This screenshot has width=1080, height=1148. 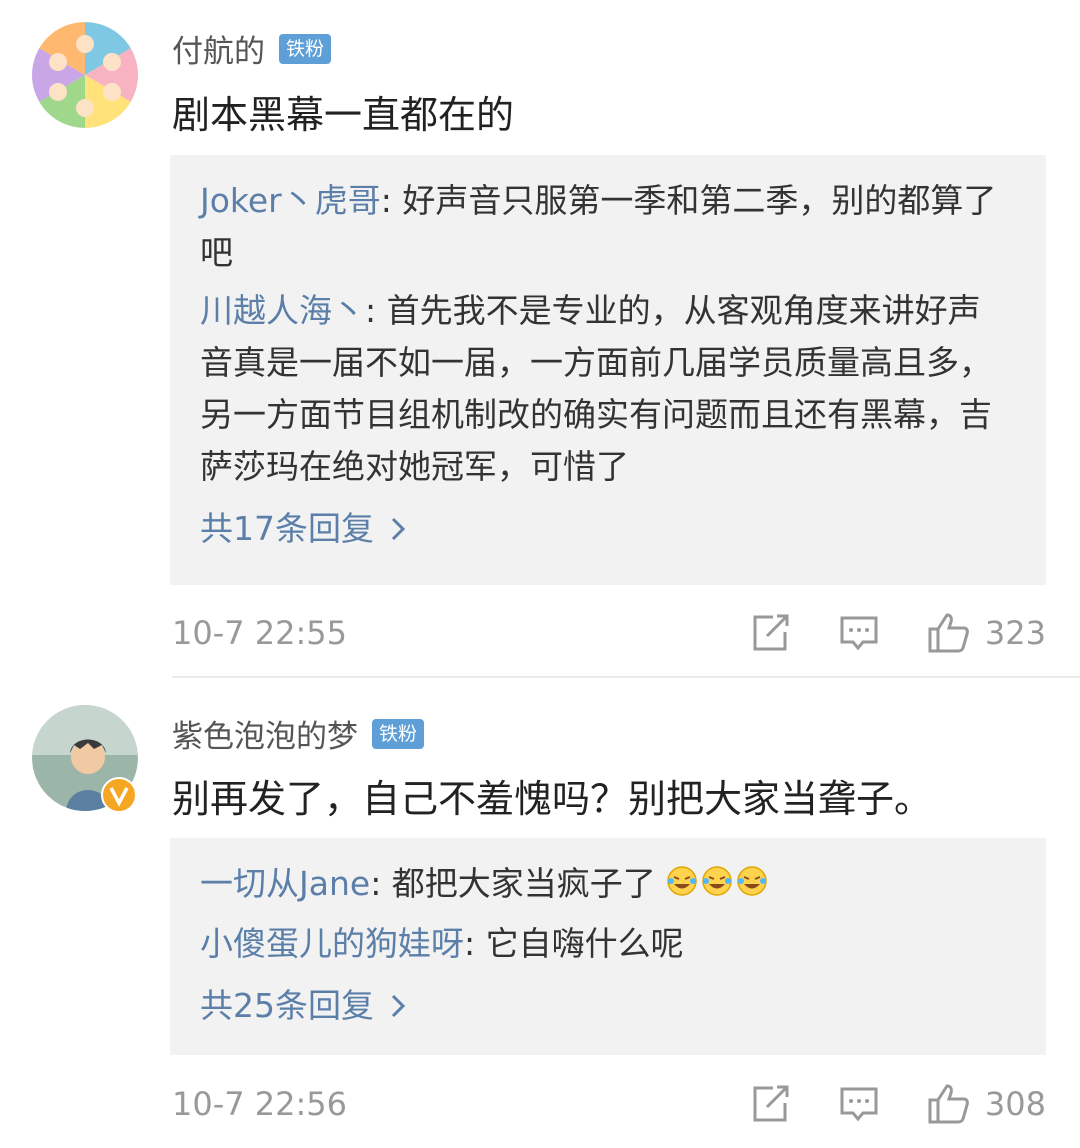 What do you see at coordinates (260, 1104) in the screenshot?
I see `timestamp: 10-7 22:56` at bounding box center [260, 1104].